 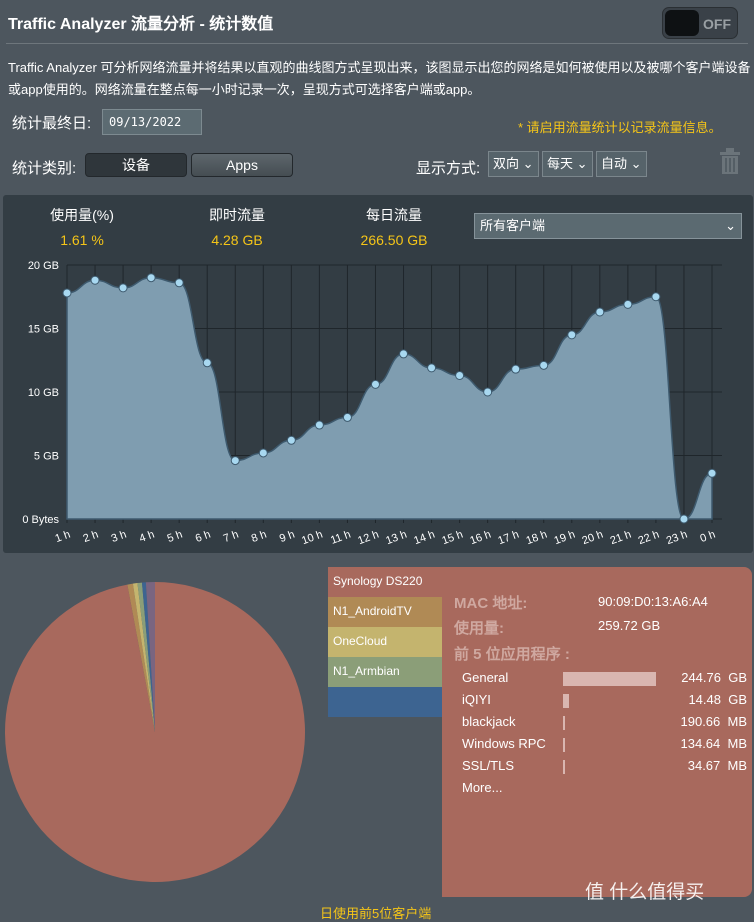 What do you see at coordinates (136, 165) in the screenshot?
I see `device-tab: 设备` at bounding box center [136, 165].